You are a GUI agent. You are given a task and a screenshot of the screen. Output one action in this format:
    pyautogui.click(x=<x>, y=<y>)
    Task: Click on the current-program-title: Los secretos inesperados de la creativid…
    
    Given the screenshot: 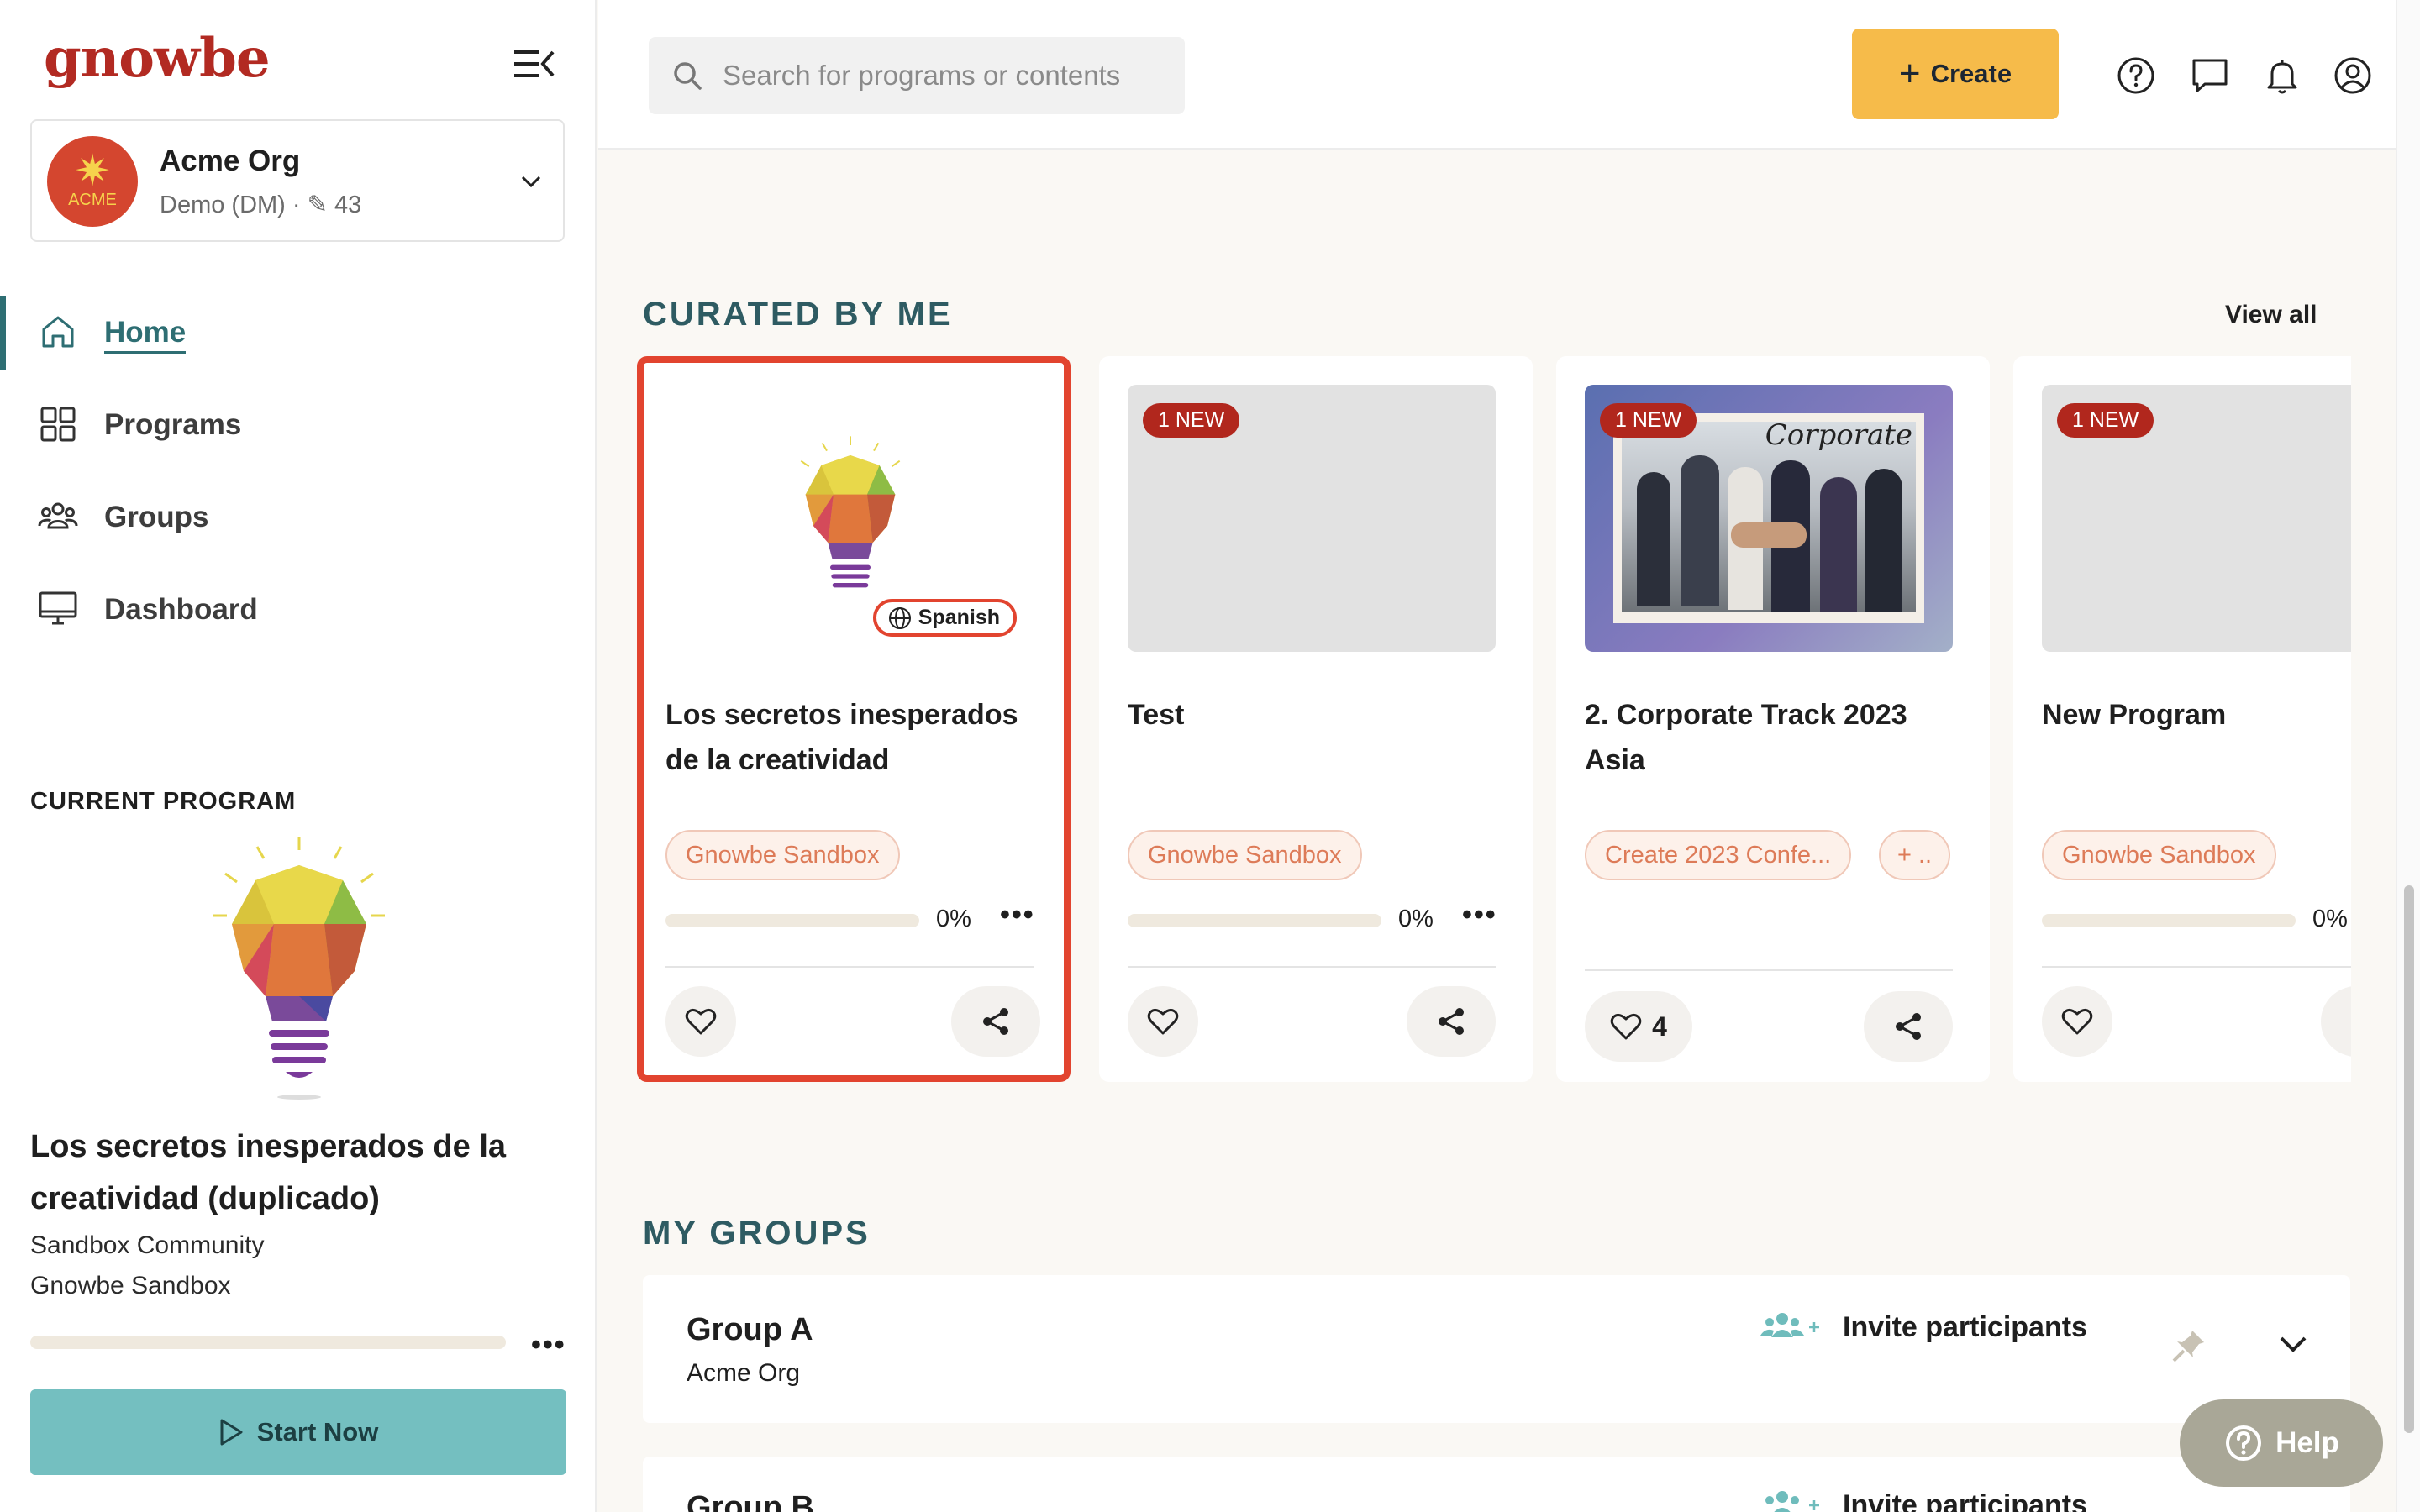 What is the action you would take?
    pyautogui.click(x=299, y=1173)
    